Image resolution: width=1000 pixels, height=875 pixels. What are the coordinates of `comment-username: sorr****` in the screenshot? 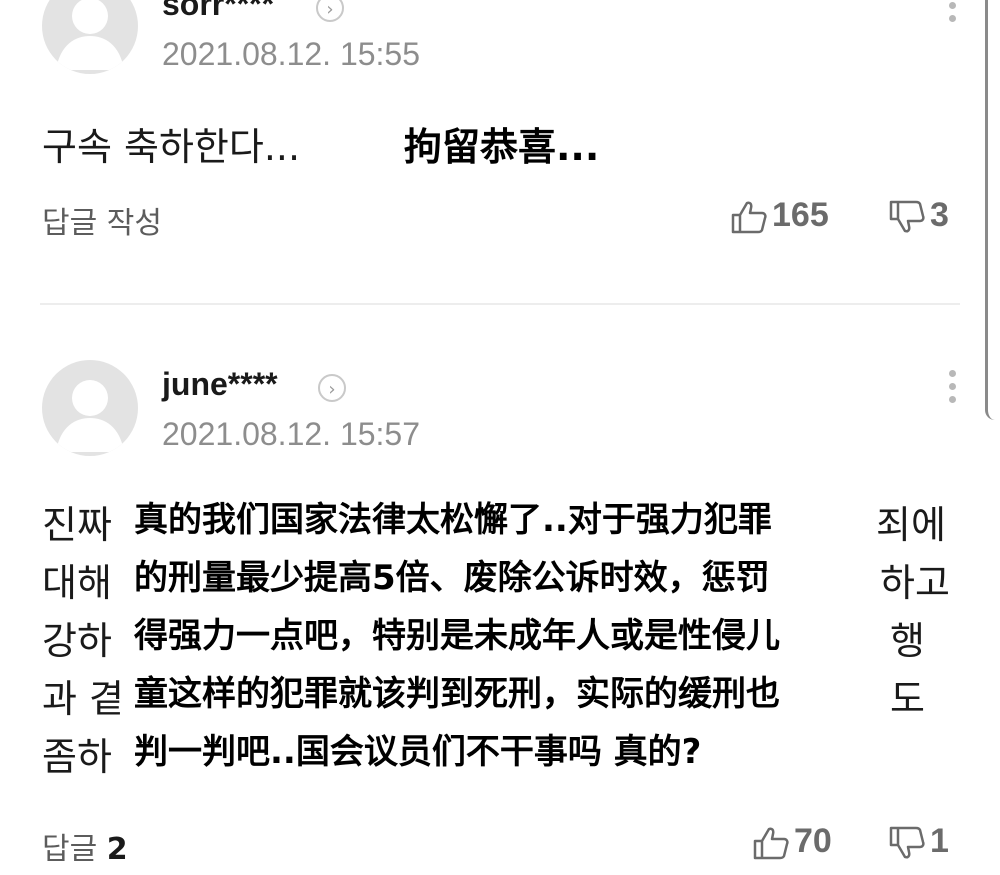 It's located at (218, 11).